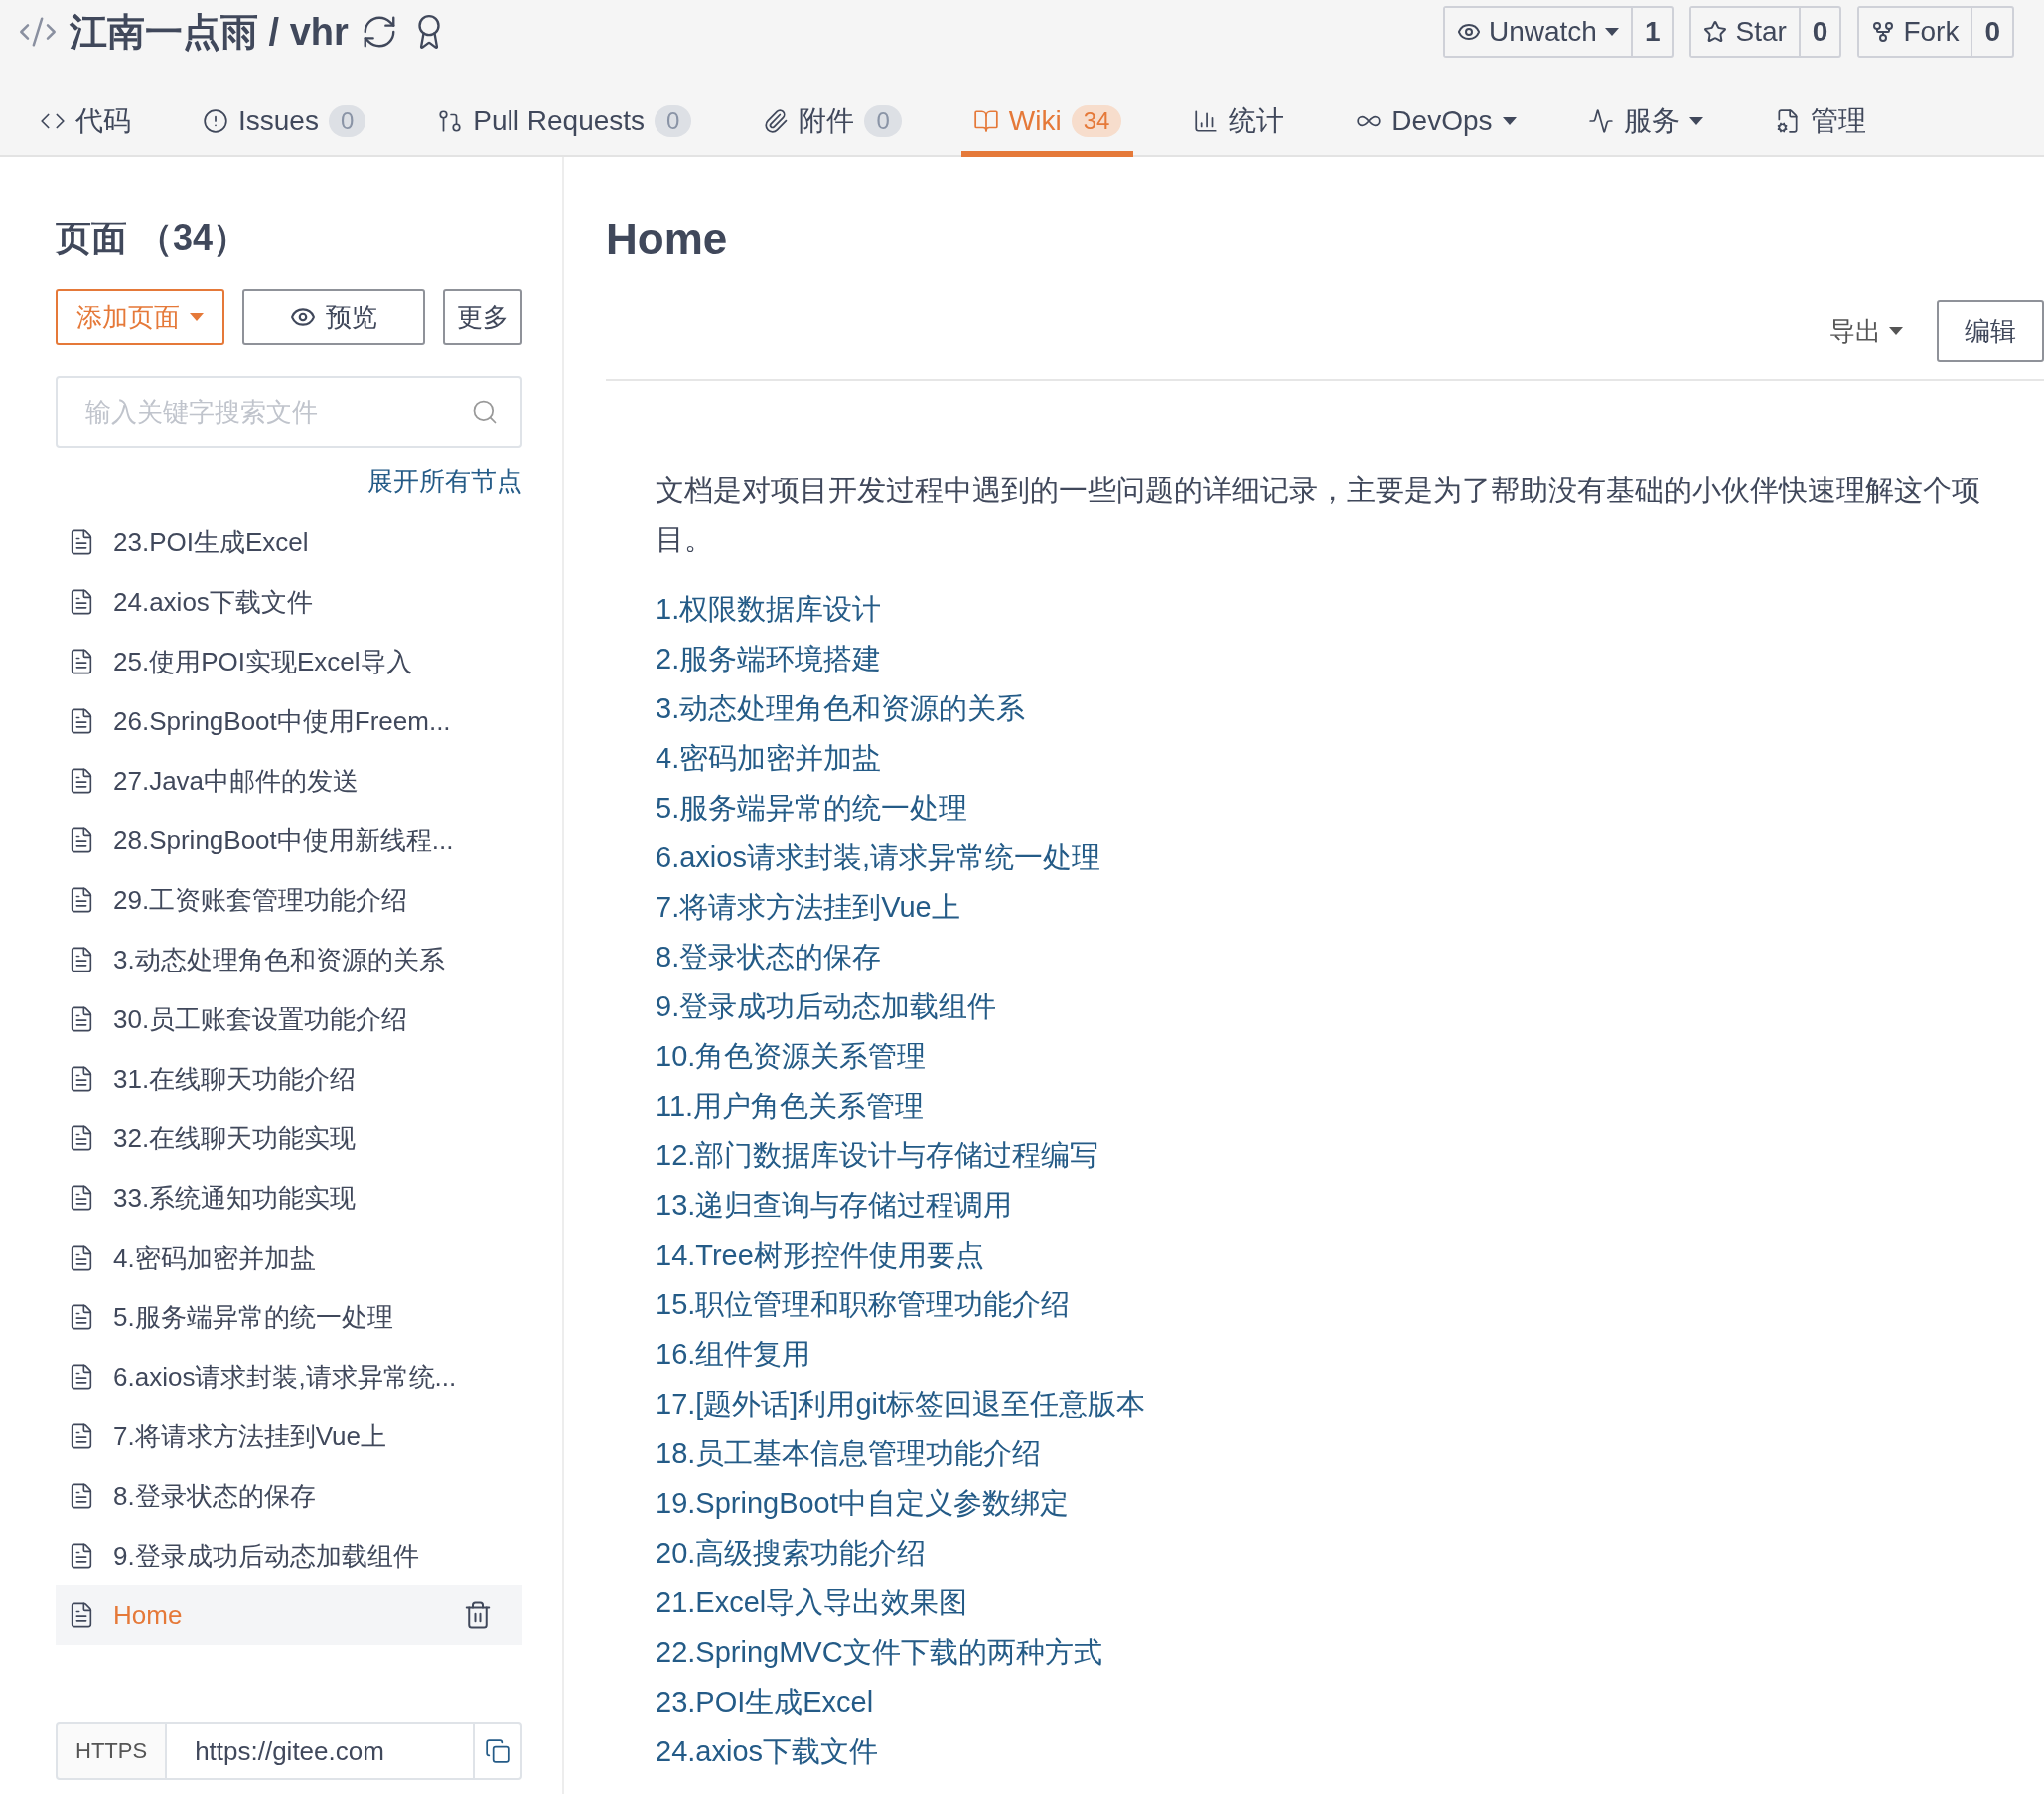 The image size is (2044, 1794). Describe the element at coordinates (1318, 515) in the screenshot. I see `intro-paragraph: 文档是对项目开发过程中遇到的一些问题的详细记录，主要是为了帮助没有基础的小伙伴快速理解这个项目。` at that location.